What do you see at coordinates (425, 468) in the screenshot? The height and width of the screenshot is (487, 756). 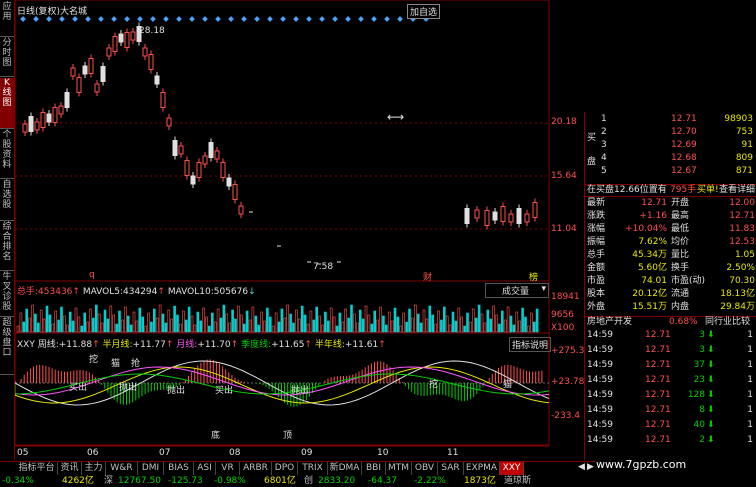 I see `indicator-tab: OBV` at bounding box center [425, 468].